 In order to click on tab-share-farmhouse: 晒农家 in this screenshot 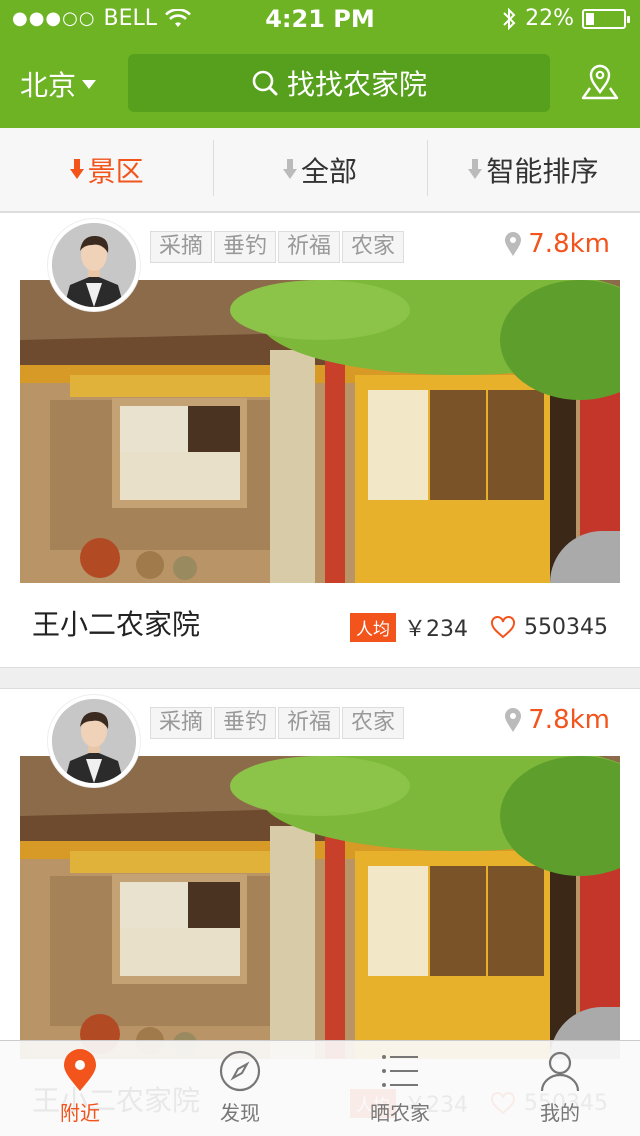, I will do `click(400, 1088)`.